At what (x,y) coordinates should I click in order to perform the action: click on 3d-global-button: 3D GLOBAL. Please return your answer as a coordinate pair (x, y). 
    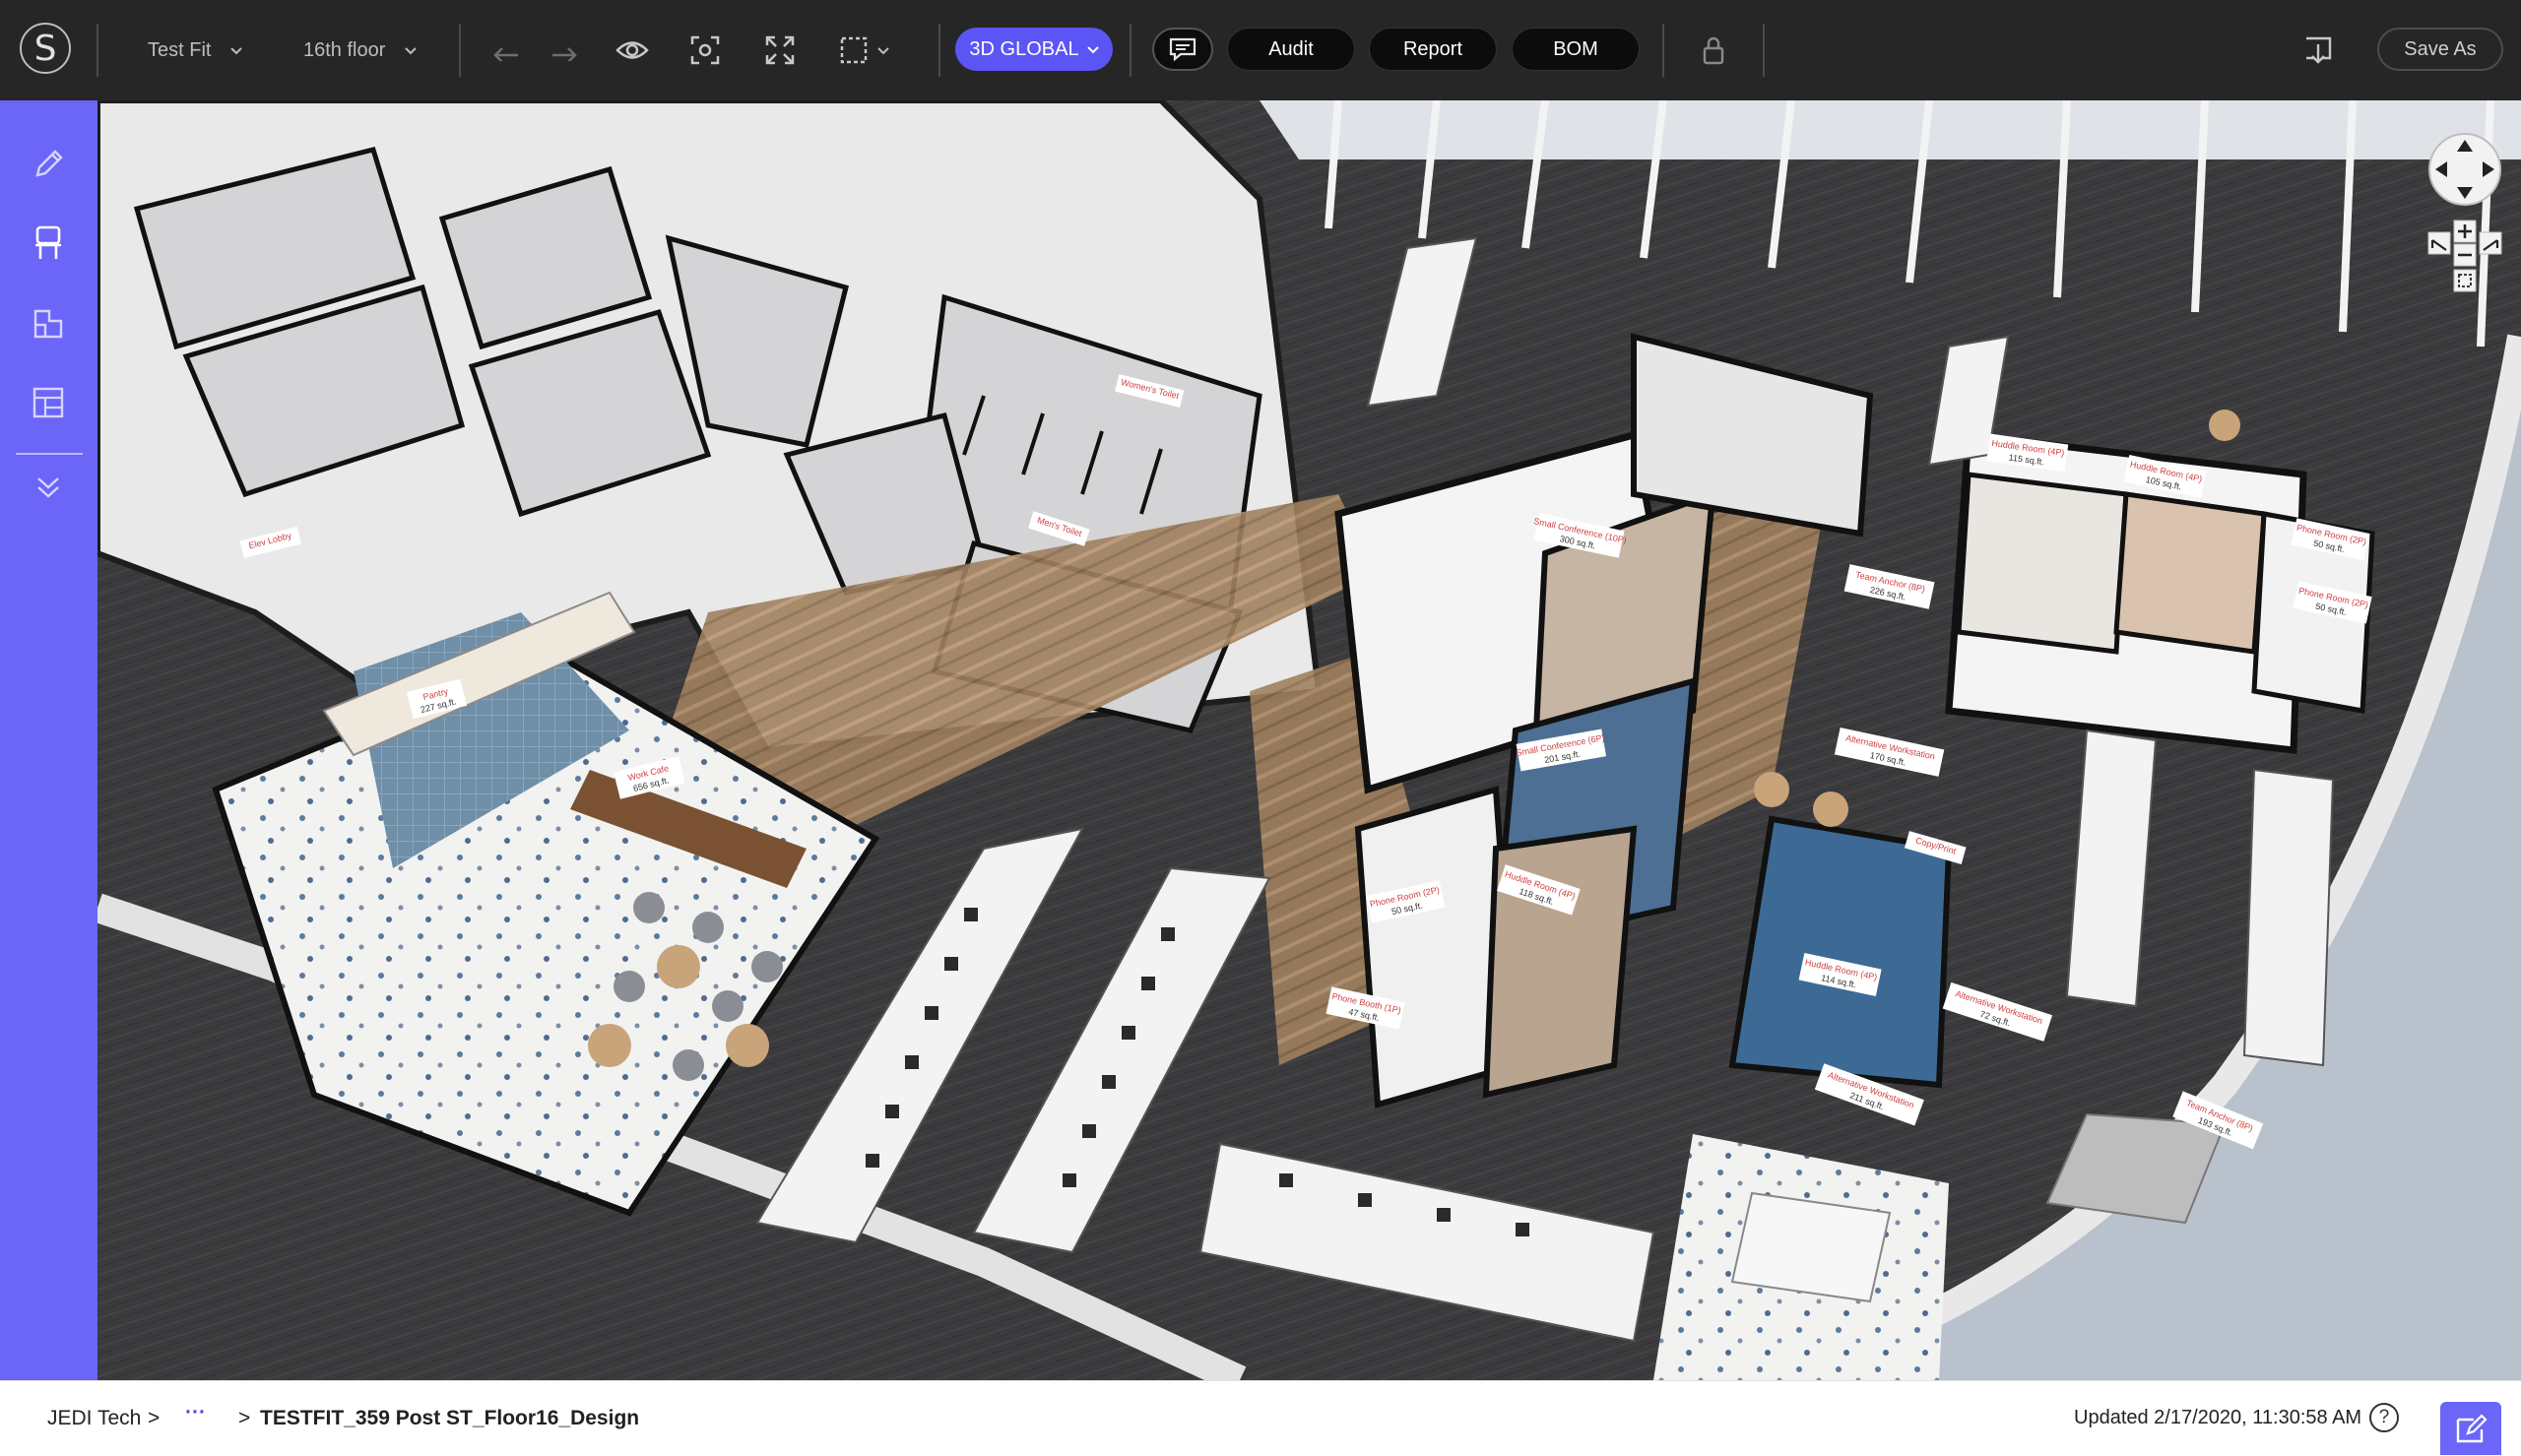
    Looking at the image, I should click on (1034, 49).